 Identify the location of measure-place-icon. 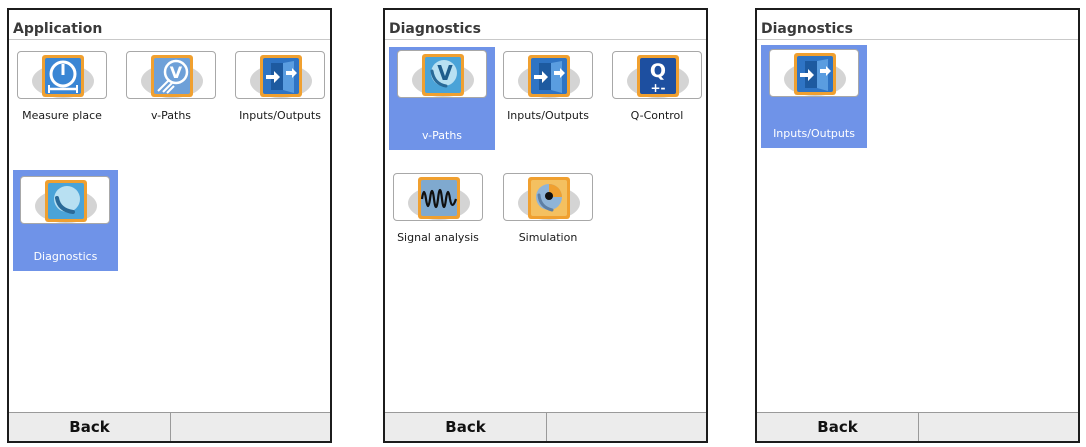
(63, 76).